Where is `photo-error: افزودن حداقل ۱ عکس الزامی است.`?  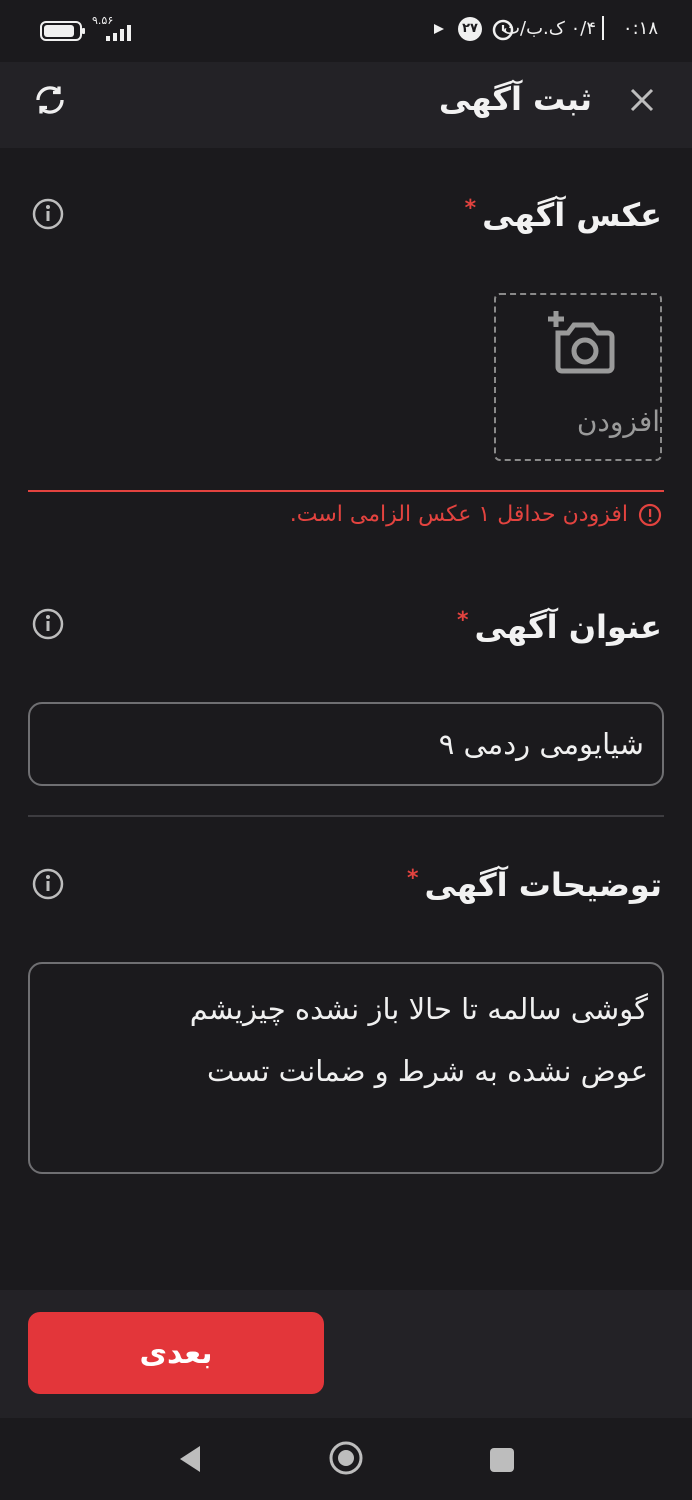 photo-error: افزودن حداقل ۱ عکس الزامی است. is located at coordinates (476, 514).